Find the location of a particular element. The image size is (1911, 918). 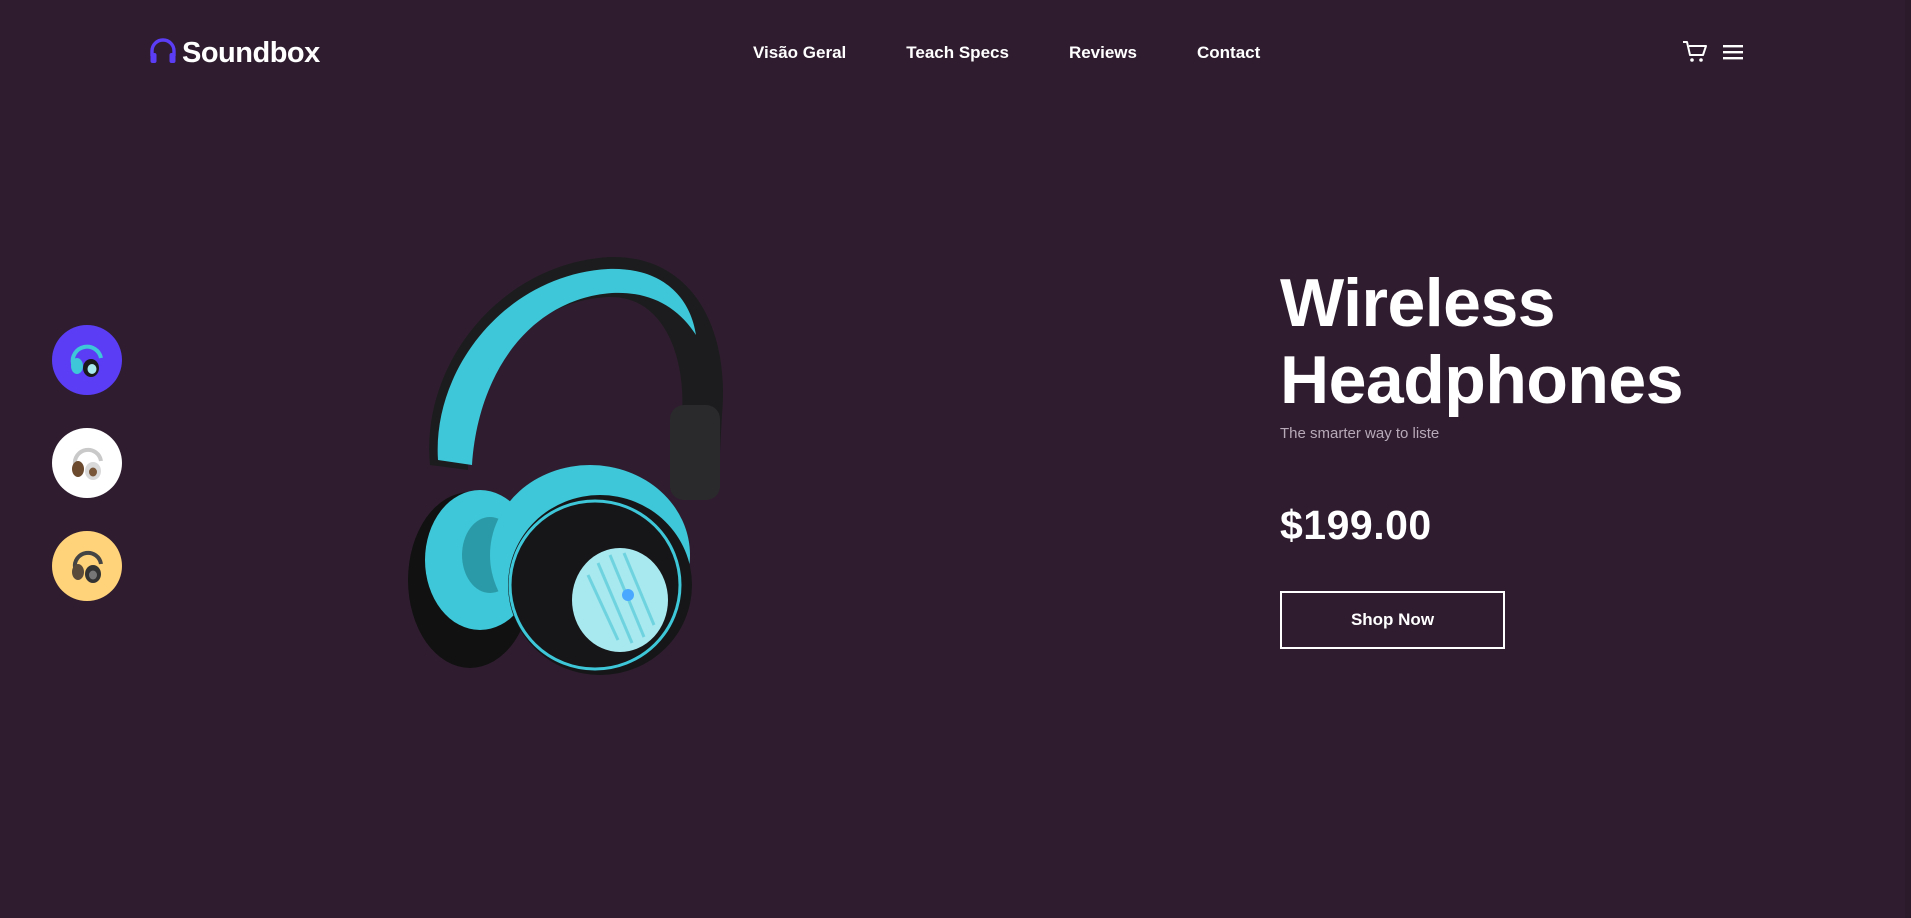

brand-logo: Soundbox is located at coordinates (234, 53).